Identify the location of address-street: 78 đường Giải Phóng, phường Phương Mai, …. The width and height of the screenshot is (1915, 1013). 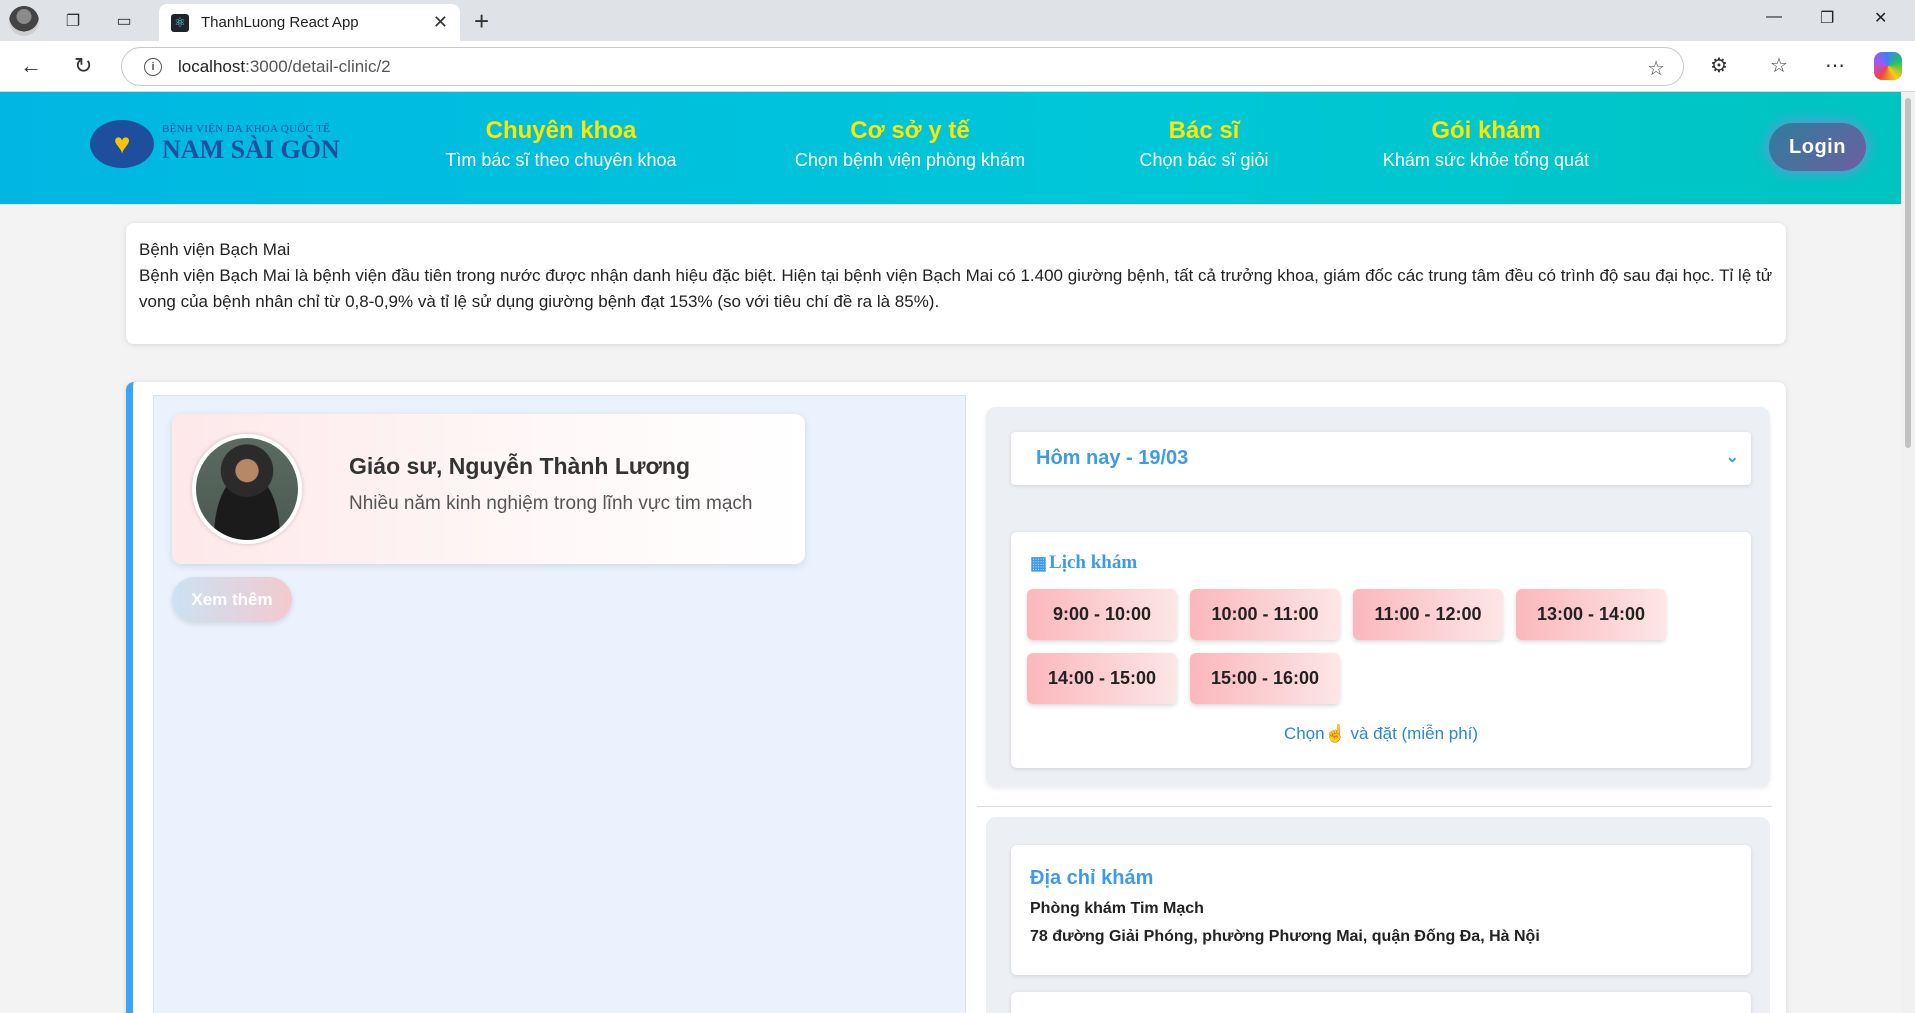
(1285, 936).